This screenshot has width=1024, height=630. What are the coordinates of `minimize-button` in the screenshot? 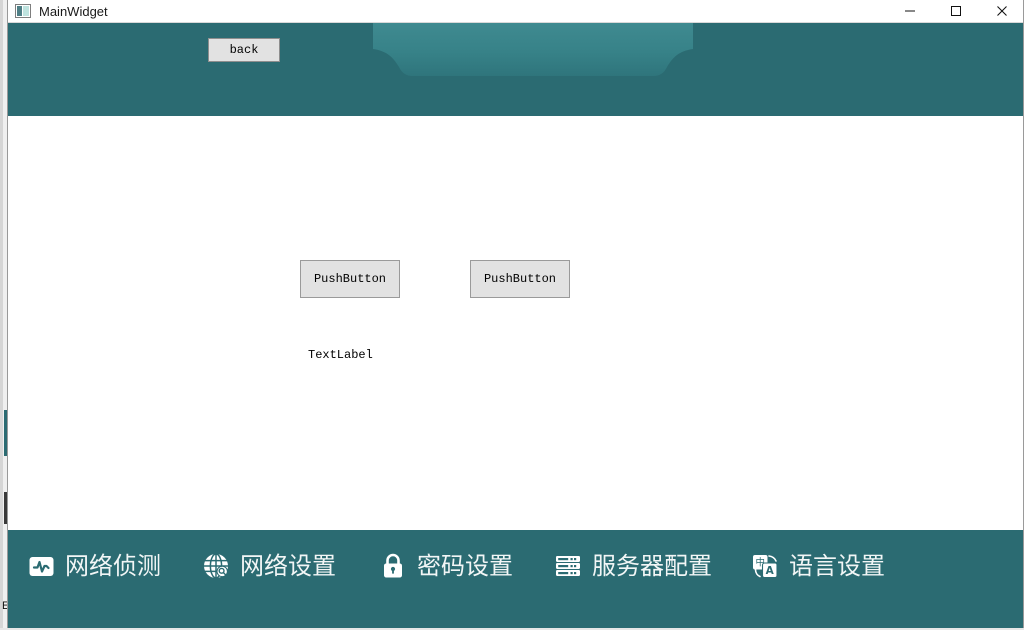 It's located at (910, 11).